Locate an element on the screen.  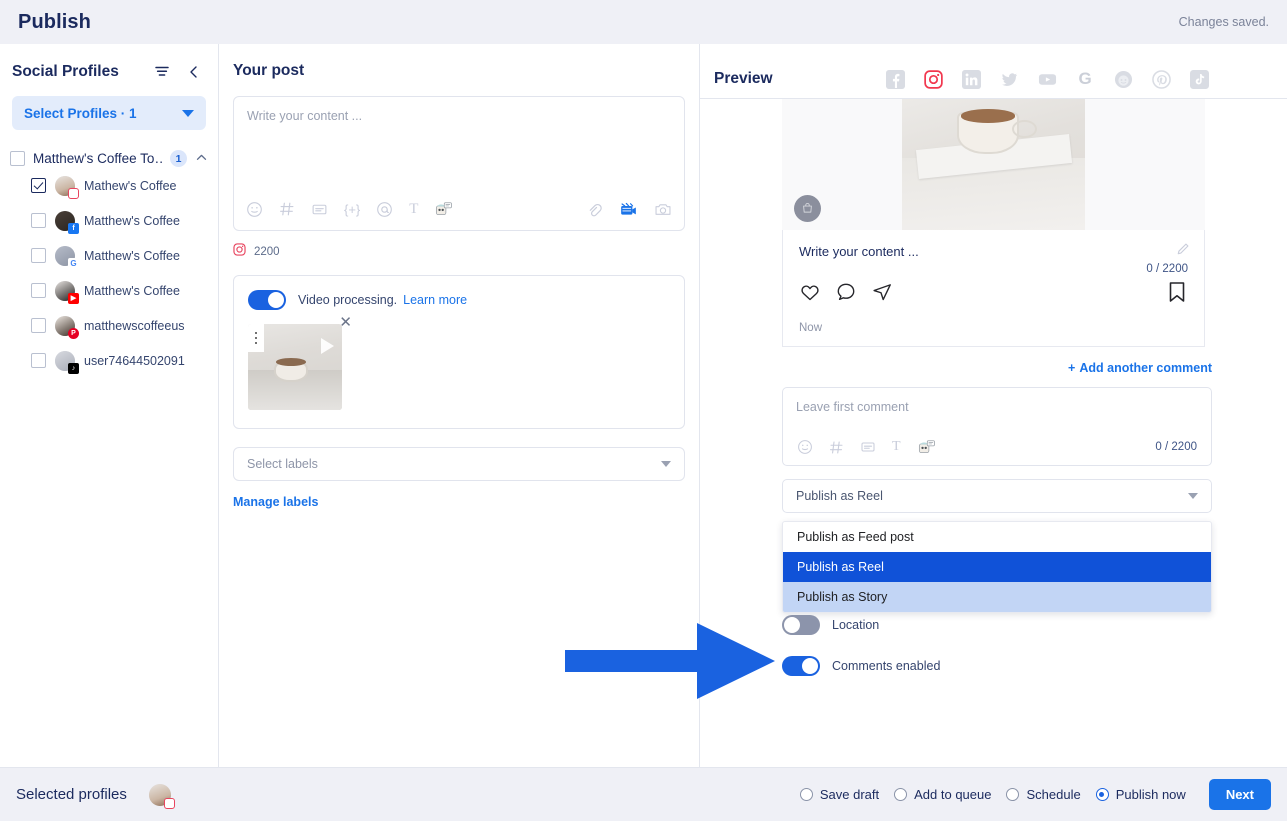
profile-row-instagram: Mathew's Coffee is located at coordinates (109, 185).